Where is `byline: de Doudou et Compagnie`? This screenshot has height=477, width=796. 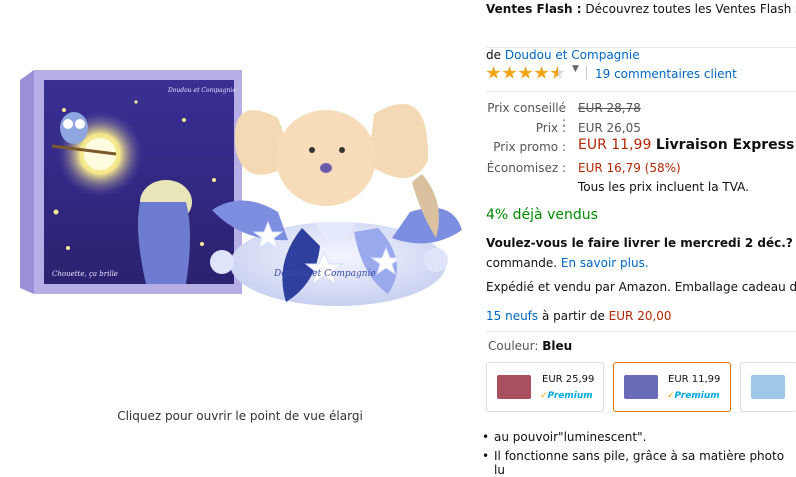 byline: de Doudou et Compagnie is located at coordinates (563, 55).